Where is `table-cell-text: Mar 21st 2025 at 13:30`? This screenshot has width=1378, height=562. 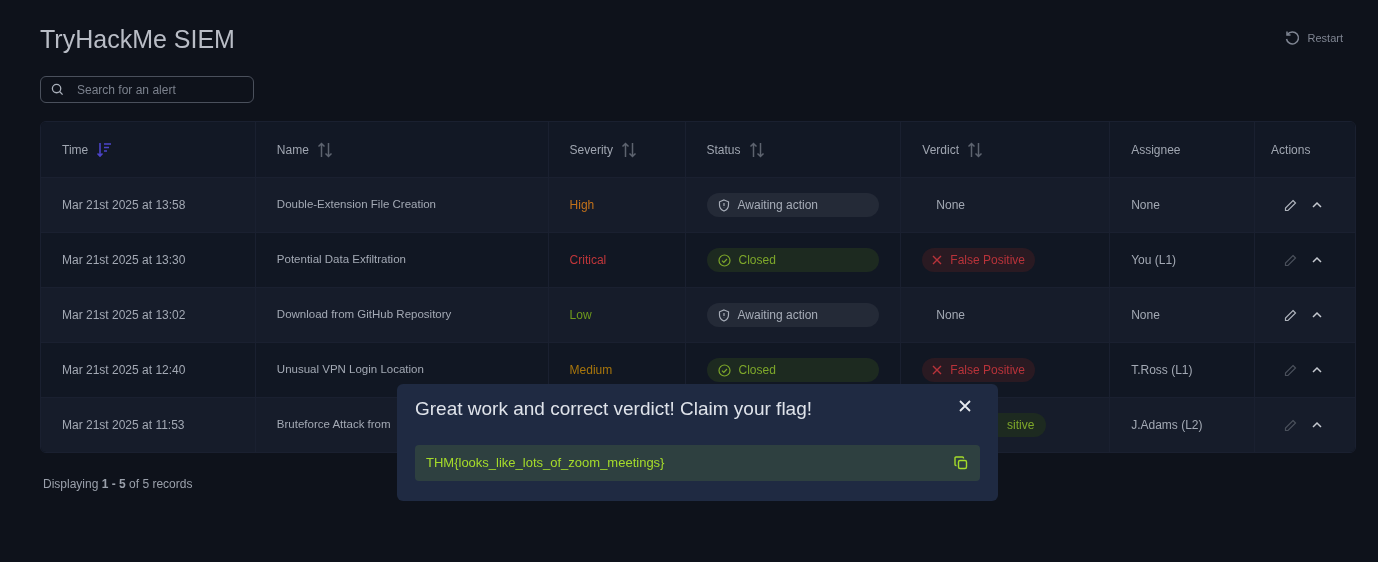 table-cell-text: Mar 21st 2025 at 13:30 is located at coordinates (124, 260).